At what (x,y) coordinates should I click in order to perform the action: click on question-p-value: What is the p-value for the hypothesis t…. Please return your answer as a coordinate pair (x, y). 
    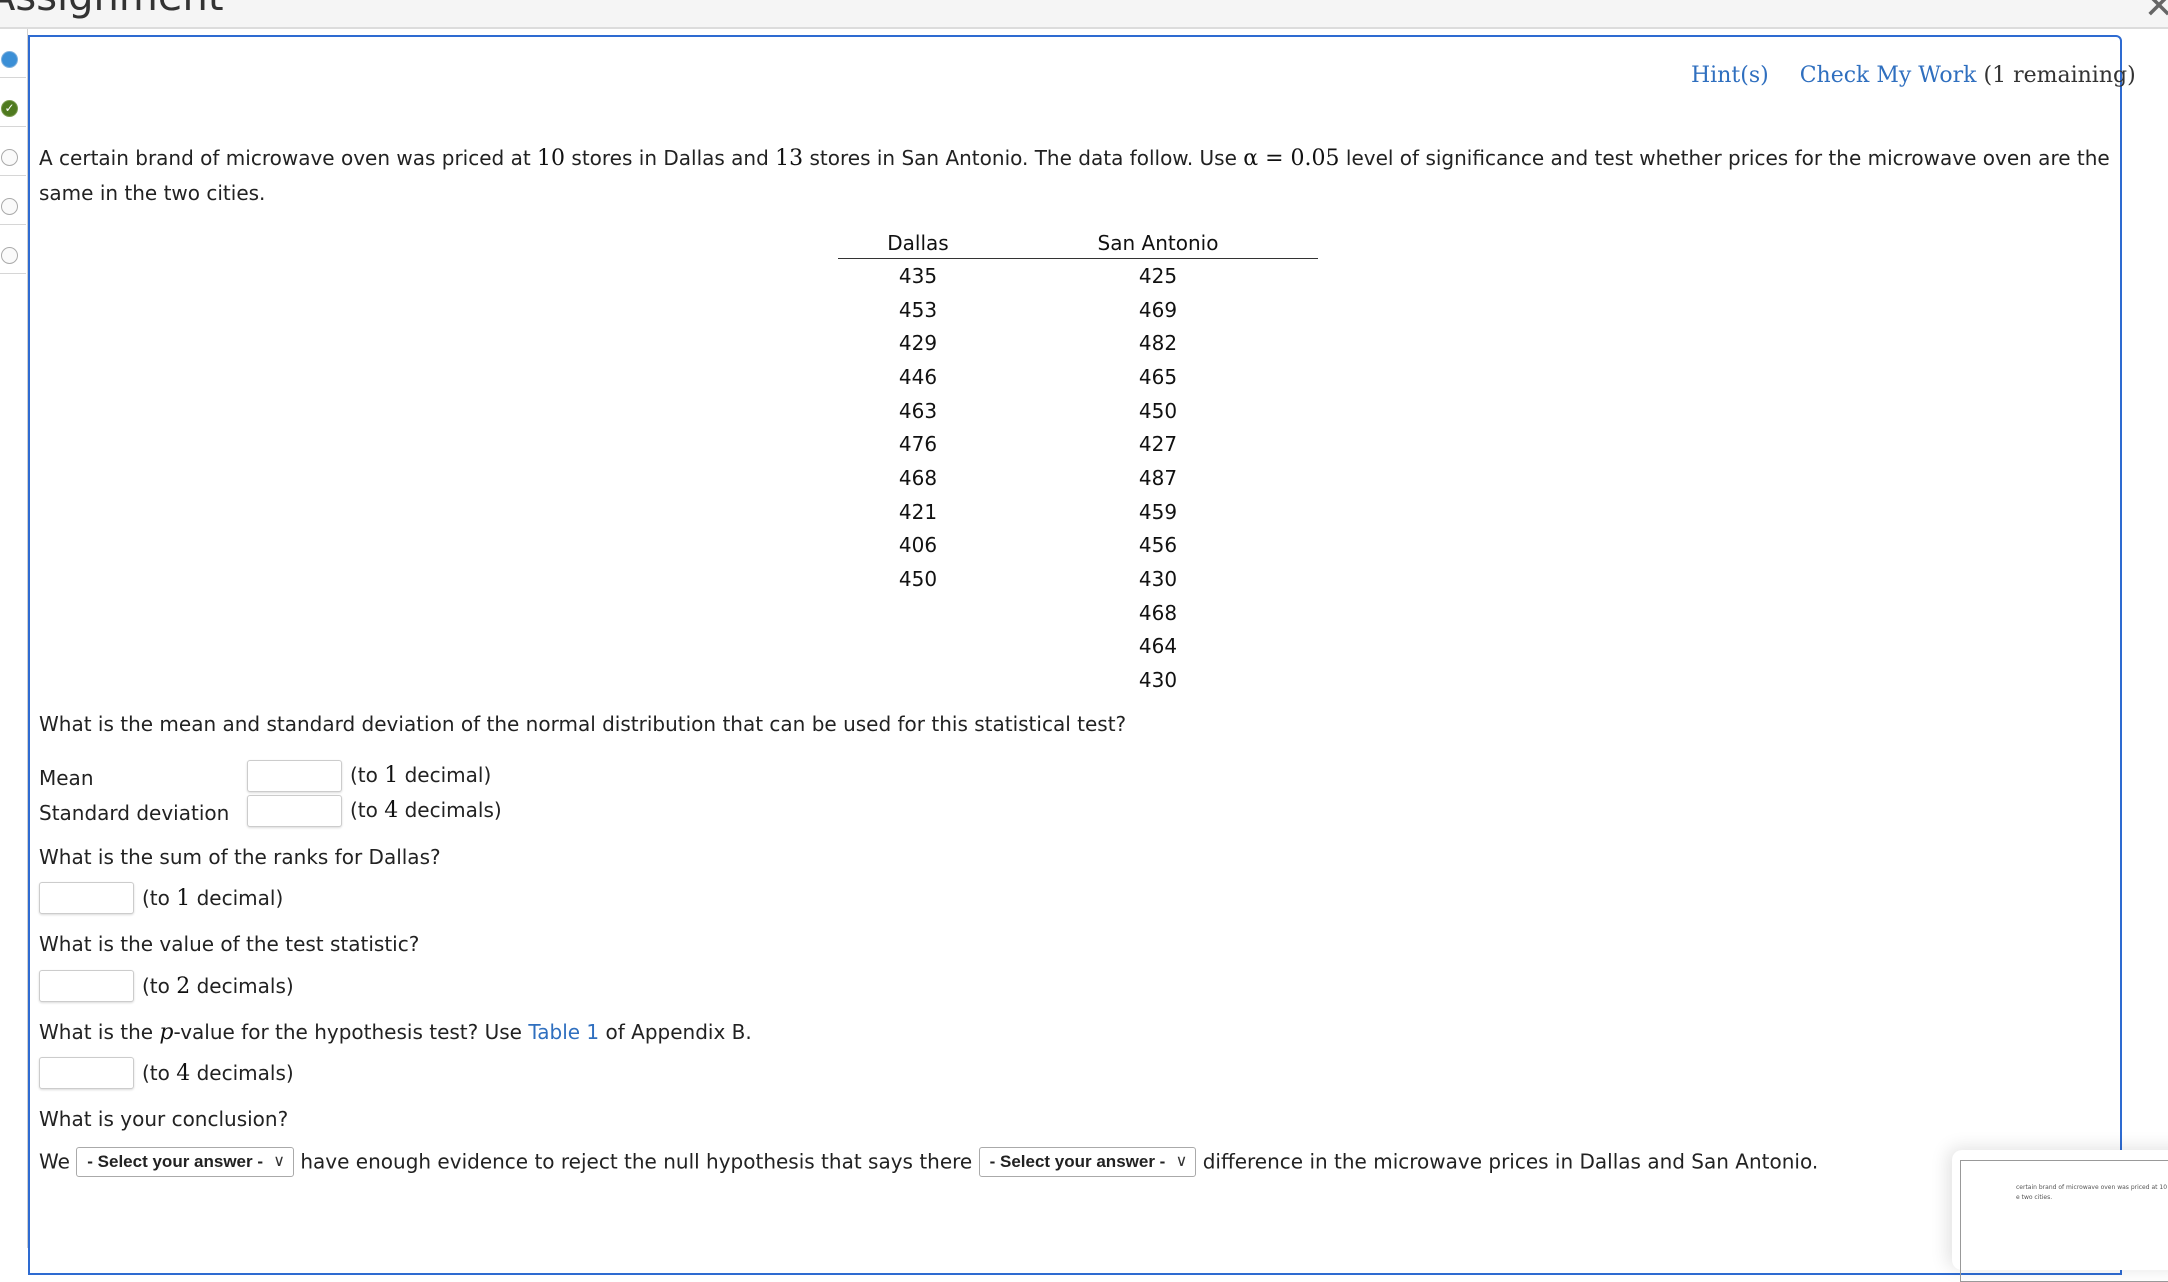
    Looking at the image, I should click on (395, 1032).